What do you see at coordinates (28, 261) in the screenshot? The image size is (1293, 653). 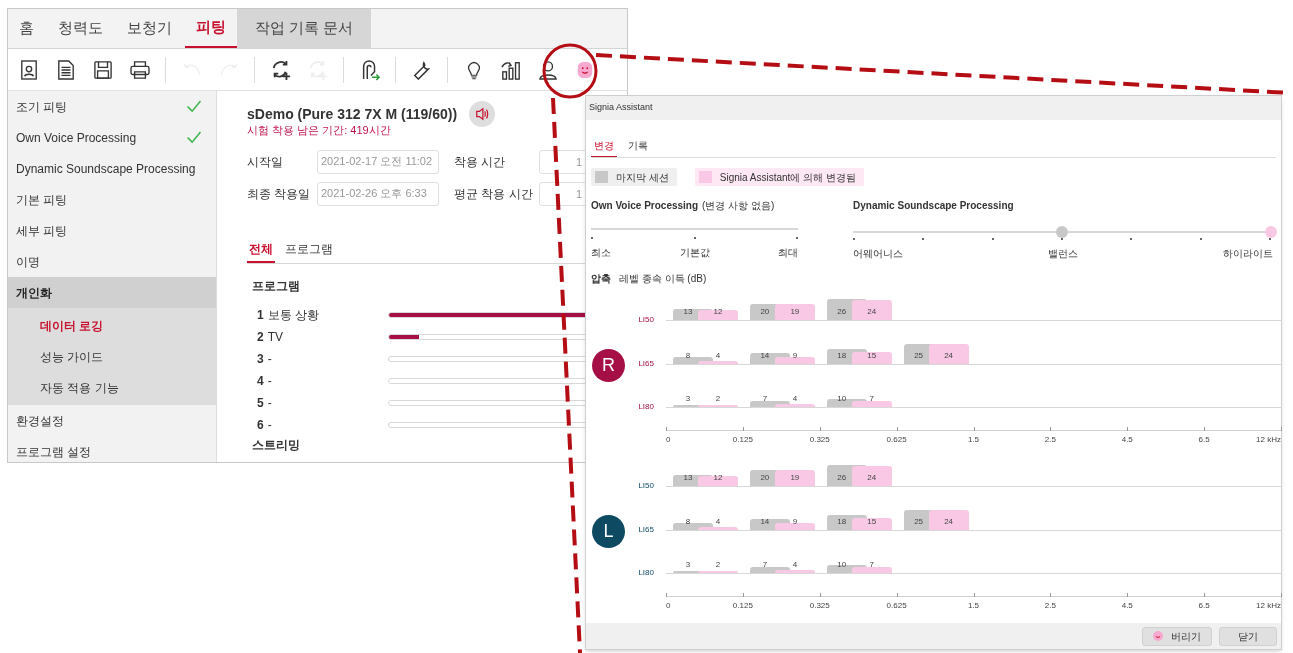 I see `sidebar-item: 이명` at bounding box center [28, 261].